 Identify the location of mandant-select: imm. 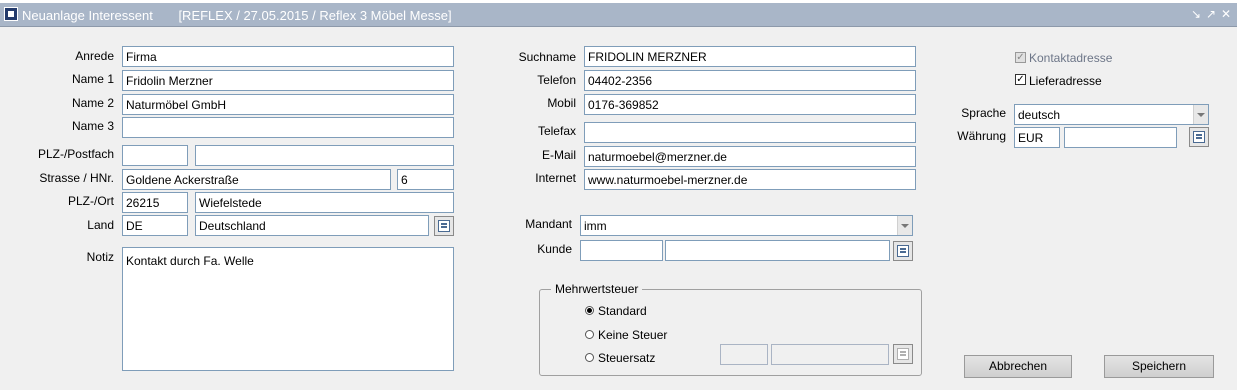
(746, 225).